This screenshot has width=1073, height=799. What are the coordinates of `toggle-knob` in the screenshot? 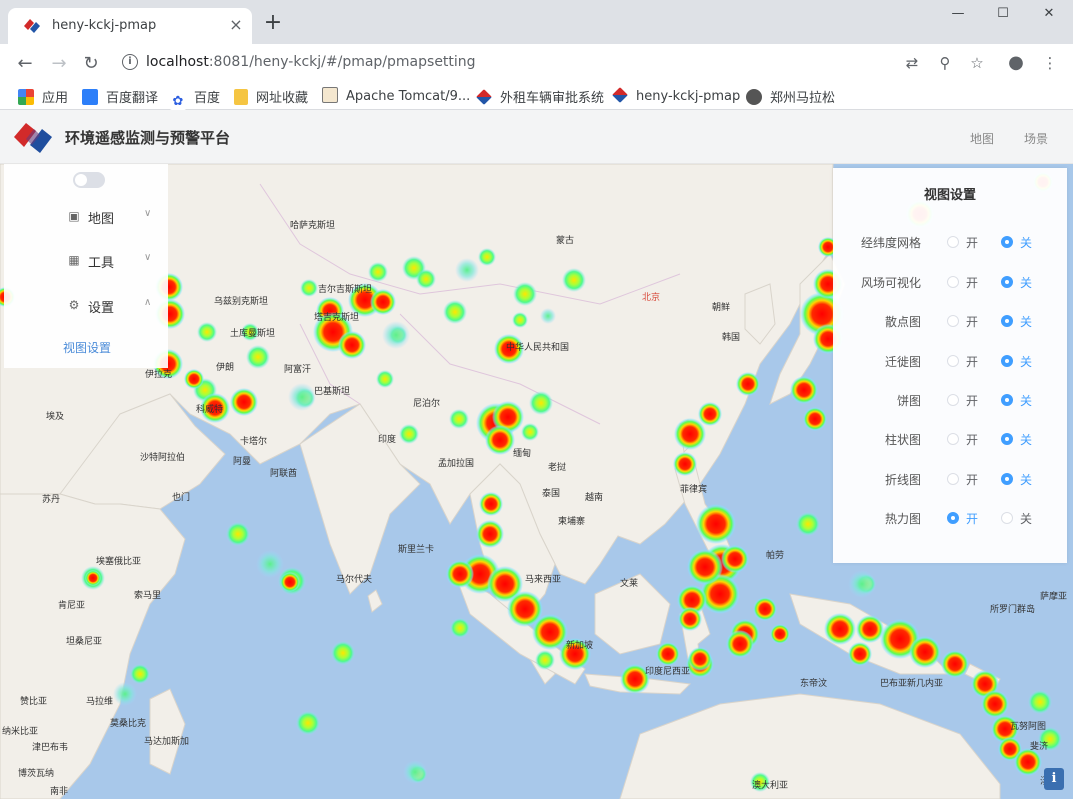 It's located at (81, 180).